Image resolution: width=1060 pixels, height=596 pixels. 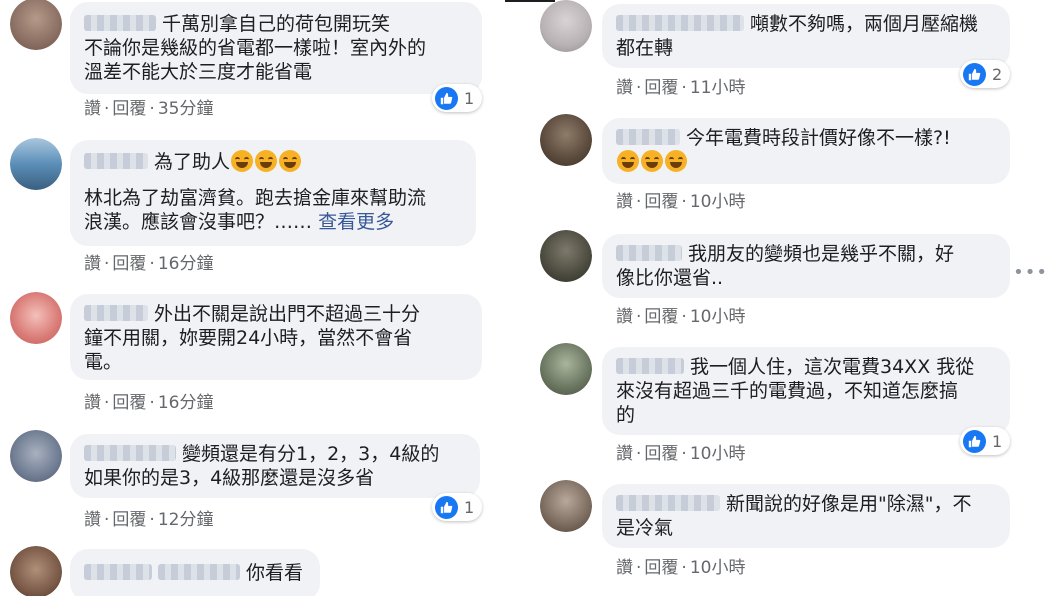 What do you see at coordinates (149, 520) in the screenshot?
I see `comment-actions: 讚 · 回覆 · 12分鐘` at bounding box center [149, 520].